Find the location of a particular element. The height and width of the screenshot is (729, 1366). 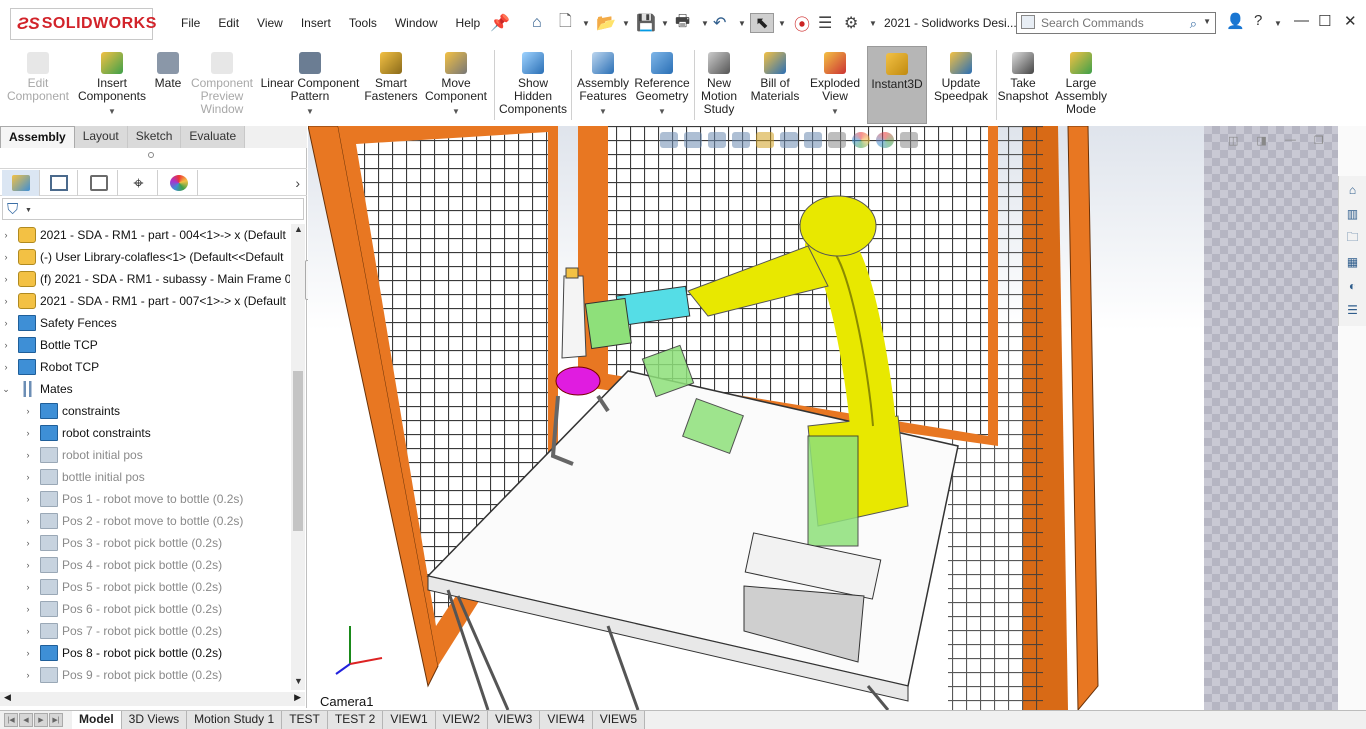

filter-dropdown-icon: ▼ is located at coordinates (28, 210).